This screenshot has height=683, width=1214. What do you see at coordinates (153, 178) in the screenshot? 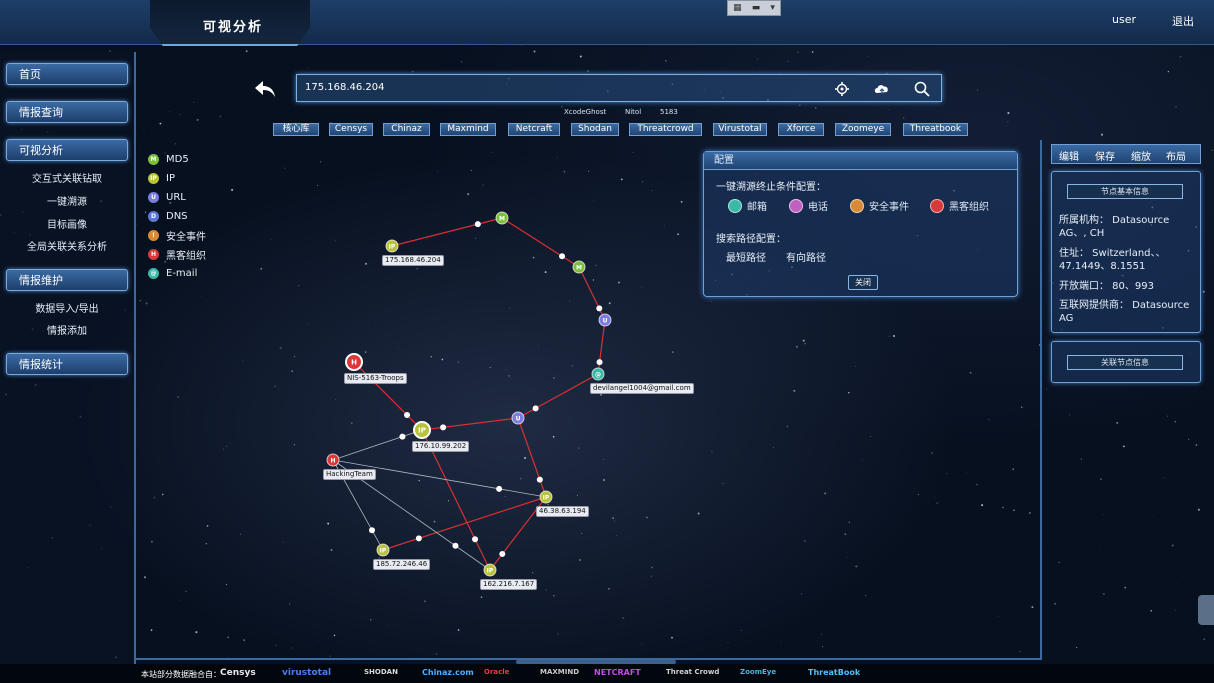
I see `legend-icon: IP` at bounding box center [153, 178].